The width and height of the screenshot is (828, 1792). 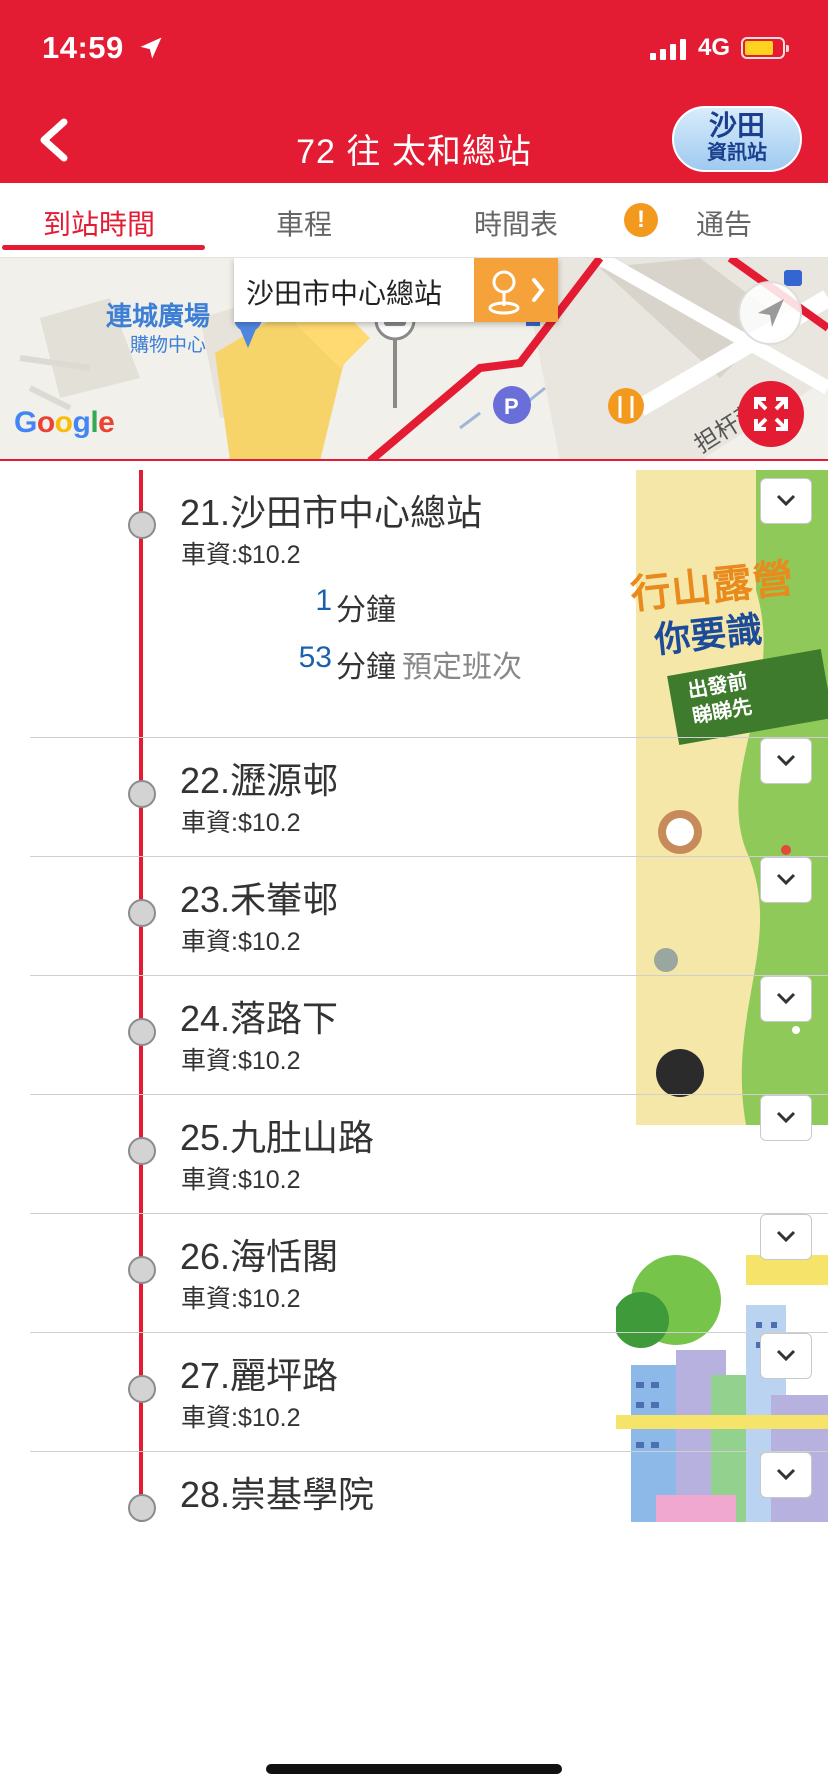 I want to click on compass-icon, so click(x=771, y=313).